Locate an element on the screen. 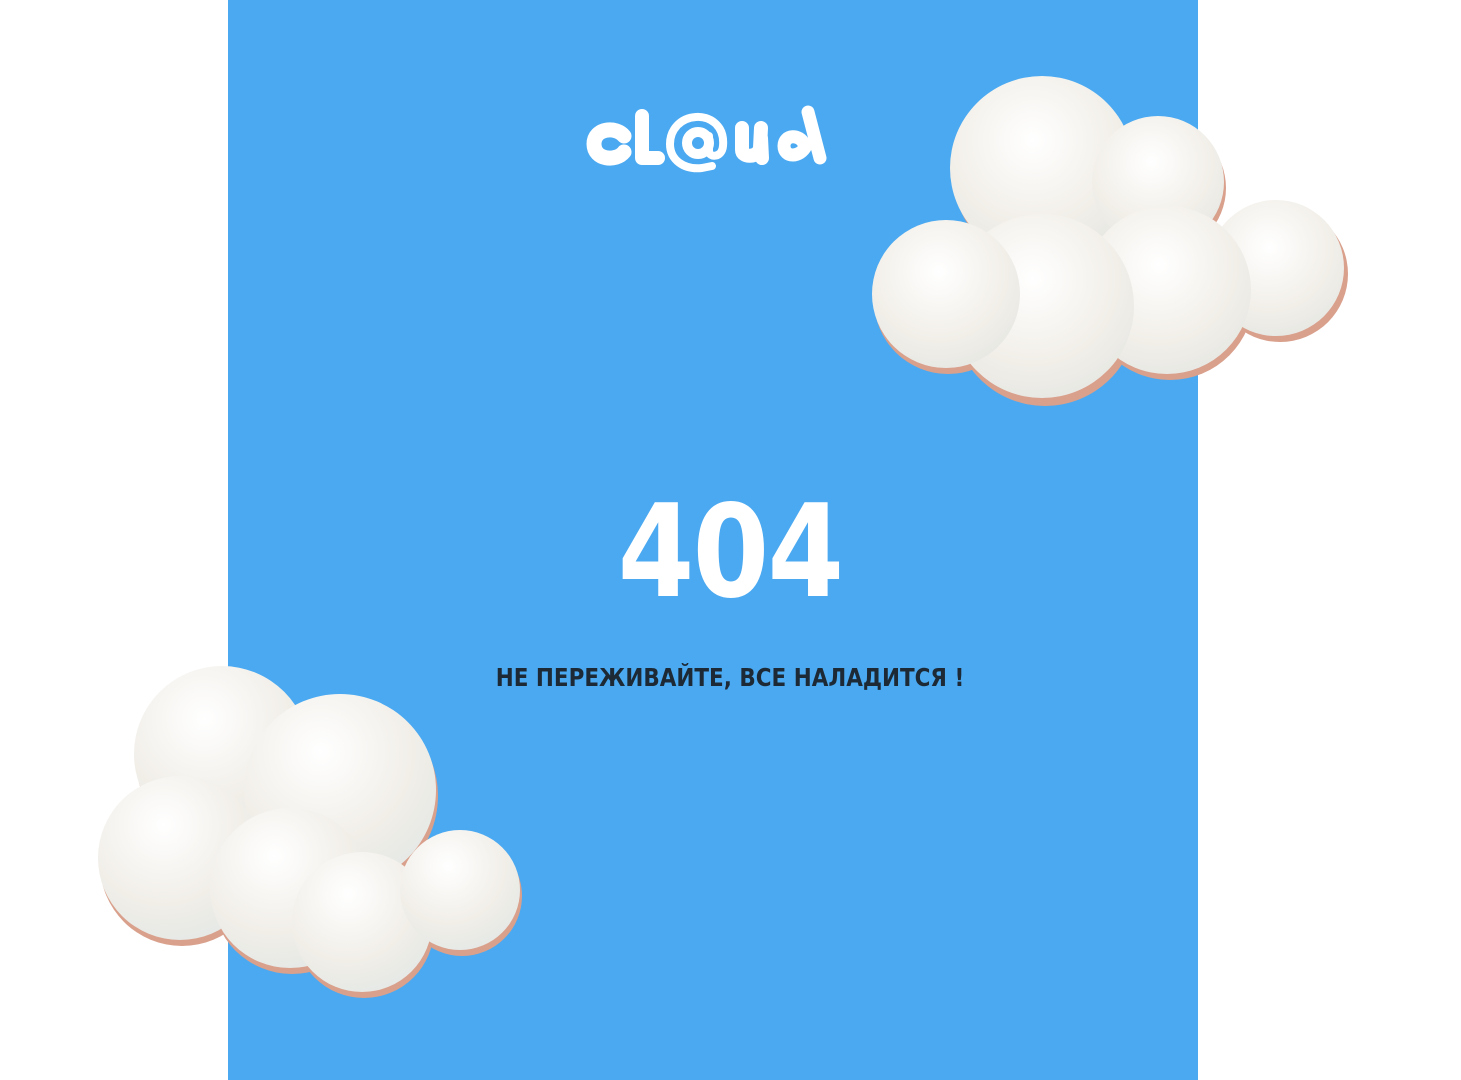 This screenshot has width=1461, height=1080. reassurance-message: НЕ ПЕРЕЖИВАЙТЕ, ВСЕ НАЛАДИТСЯ ! is located at coordinates (730, 677).